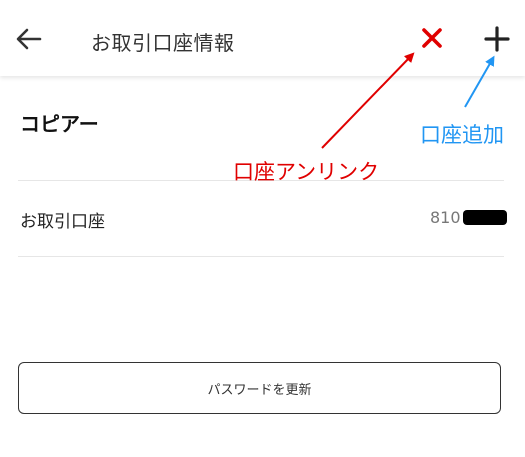 The height and width of the screenshot is (457, 525). What do you see at coordinates (163, 43) in the screenshot?
I see `page-title: お取引口座情報` at bounding box center [163, 43].